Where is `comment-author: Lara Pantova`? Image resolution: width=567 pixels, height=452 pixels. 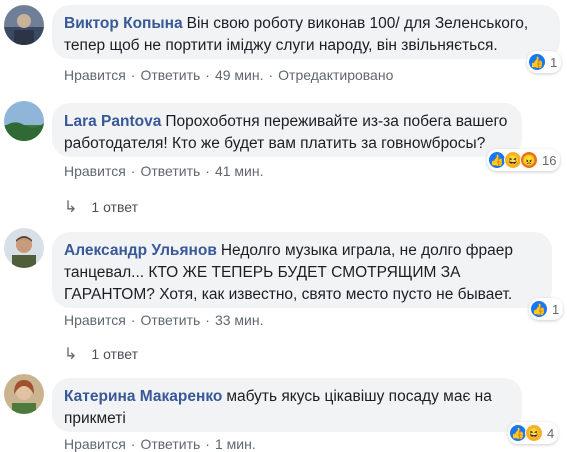 comment-author: Lara Pantova is located at coordinates (112, 121).